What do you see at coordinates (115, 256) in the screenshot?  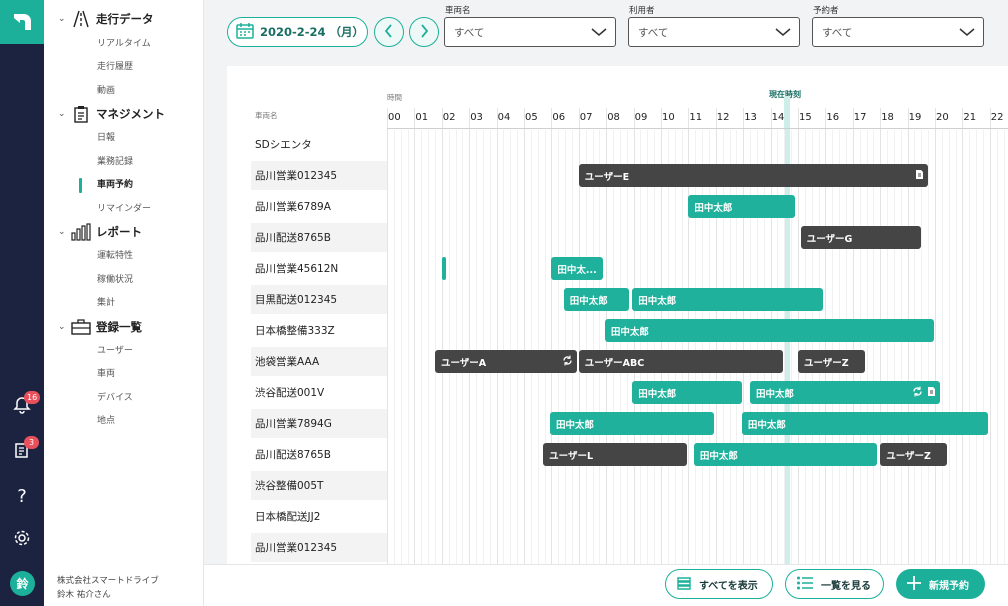 I see `sidebar-item-driving-characteristics: 運転特性` at bounding box center [115, 256].